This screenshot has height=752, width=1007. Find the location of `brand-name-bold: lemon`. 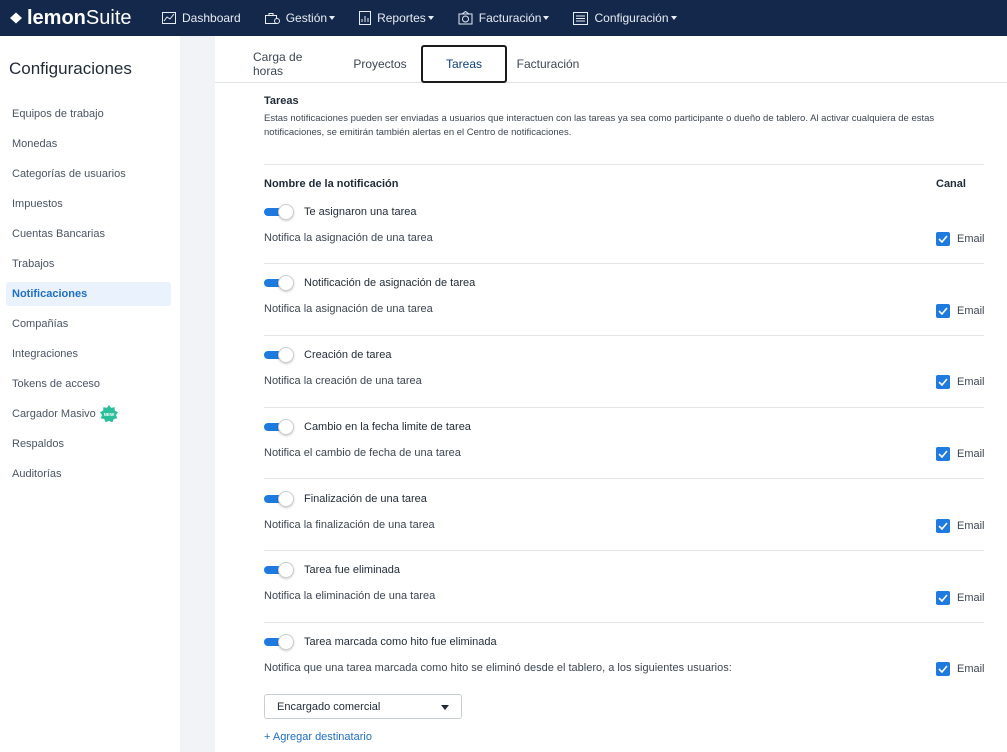

brand-name-bold: lemon is located at coordinates (56, 17).